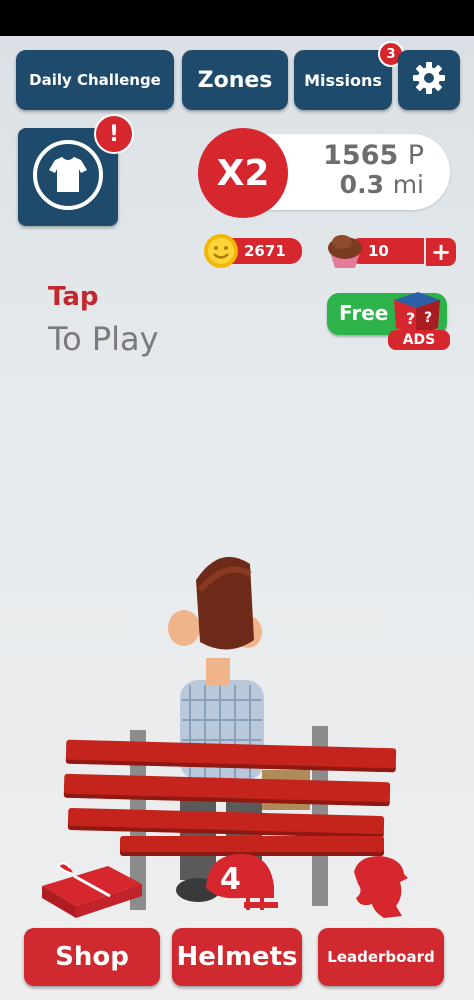 Image resolution: width=474 pixels, height=1000 pixels. What do you see at coordinates (419, 340) in the screenshot?
I see `ads-tag: ADS` at bounding box center [419, 340].